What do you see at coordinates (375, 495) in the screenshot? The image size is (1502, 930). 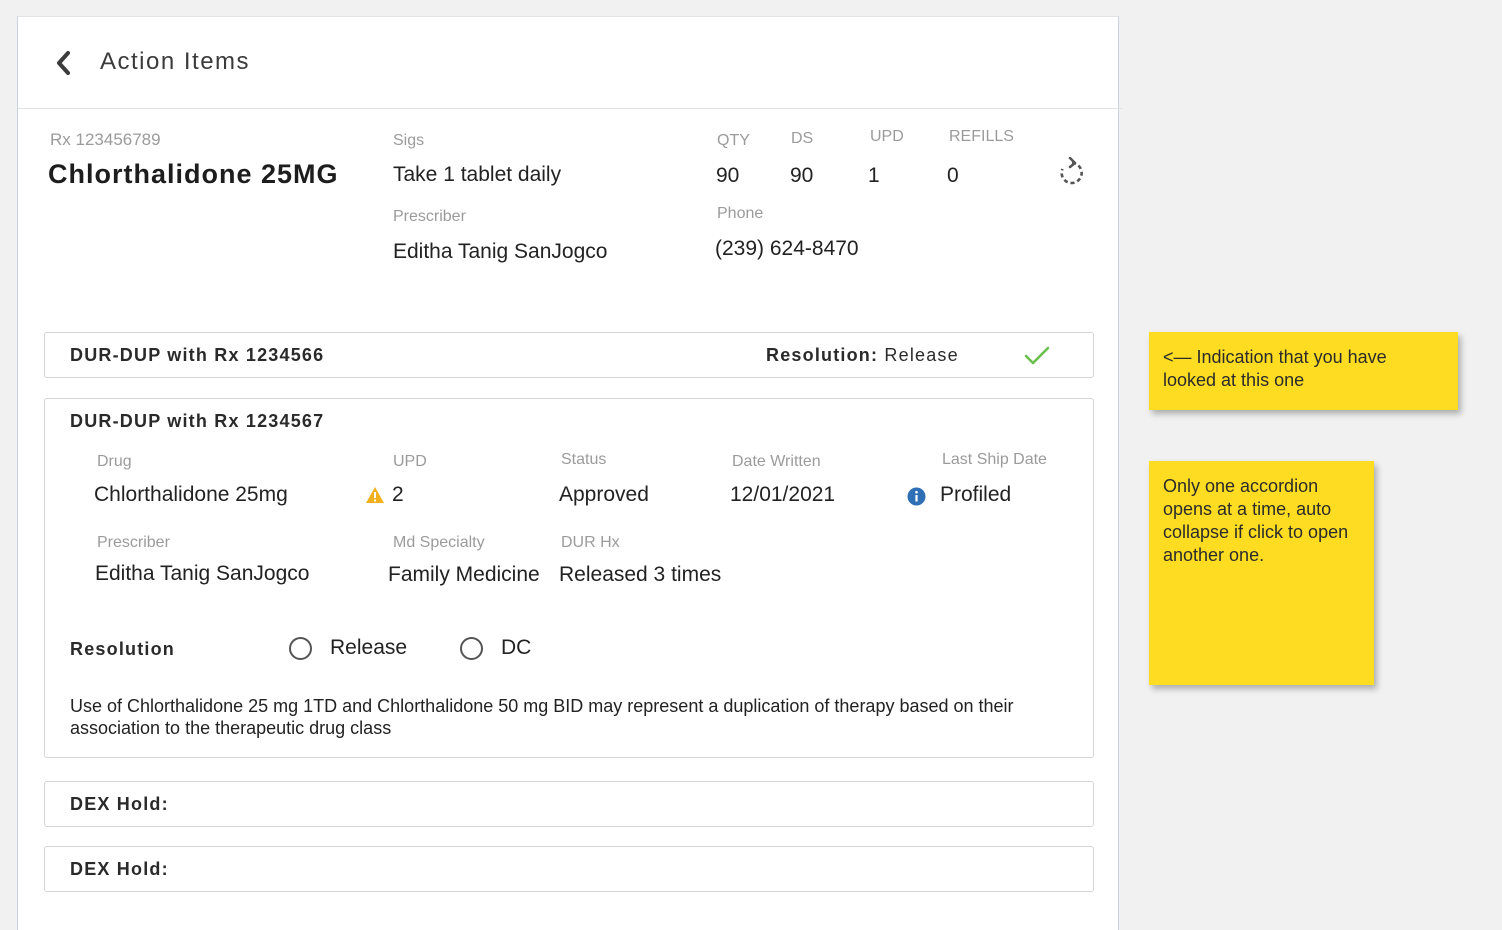 I see `warning-icon` at bounding box center [375, 495].